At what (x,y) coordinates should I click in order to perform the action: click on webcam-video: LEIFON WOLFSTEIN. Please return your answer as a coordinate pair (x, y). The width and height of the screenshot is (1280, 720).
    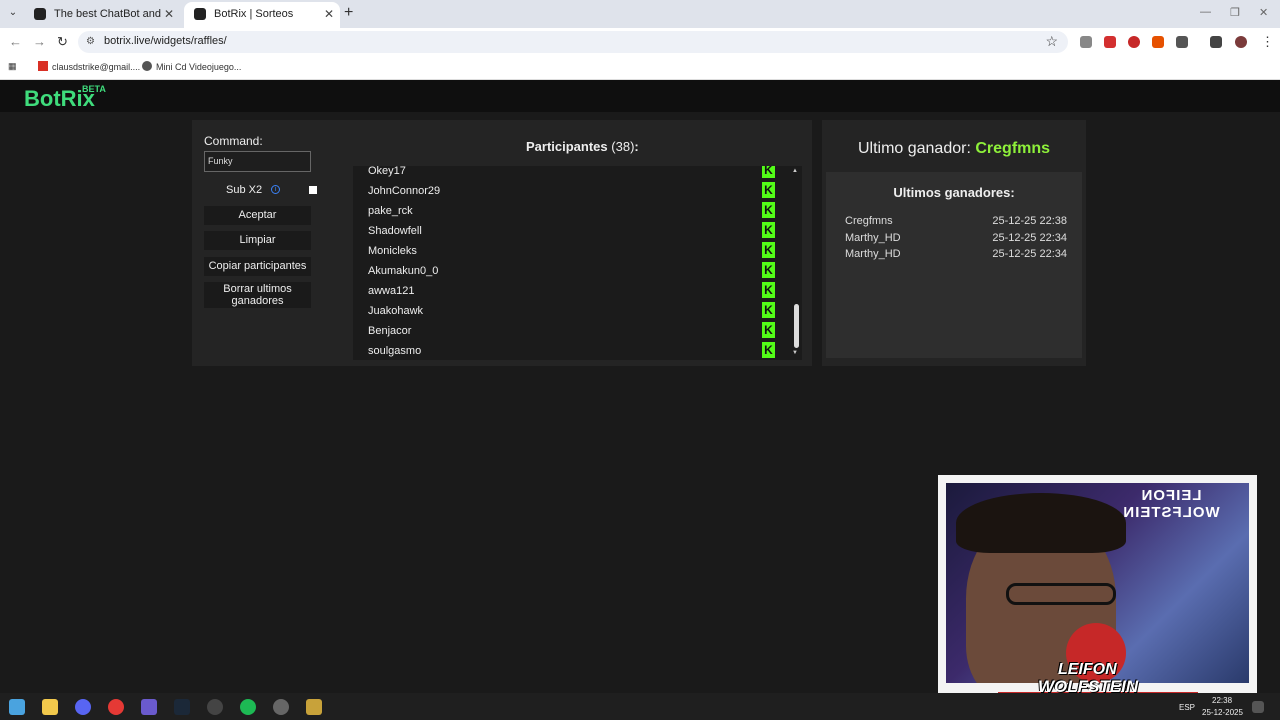
    Looking at the image, I should click on (1097, 583).